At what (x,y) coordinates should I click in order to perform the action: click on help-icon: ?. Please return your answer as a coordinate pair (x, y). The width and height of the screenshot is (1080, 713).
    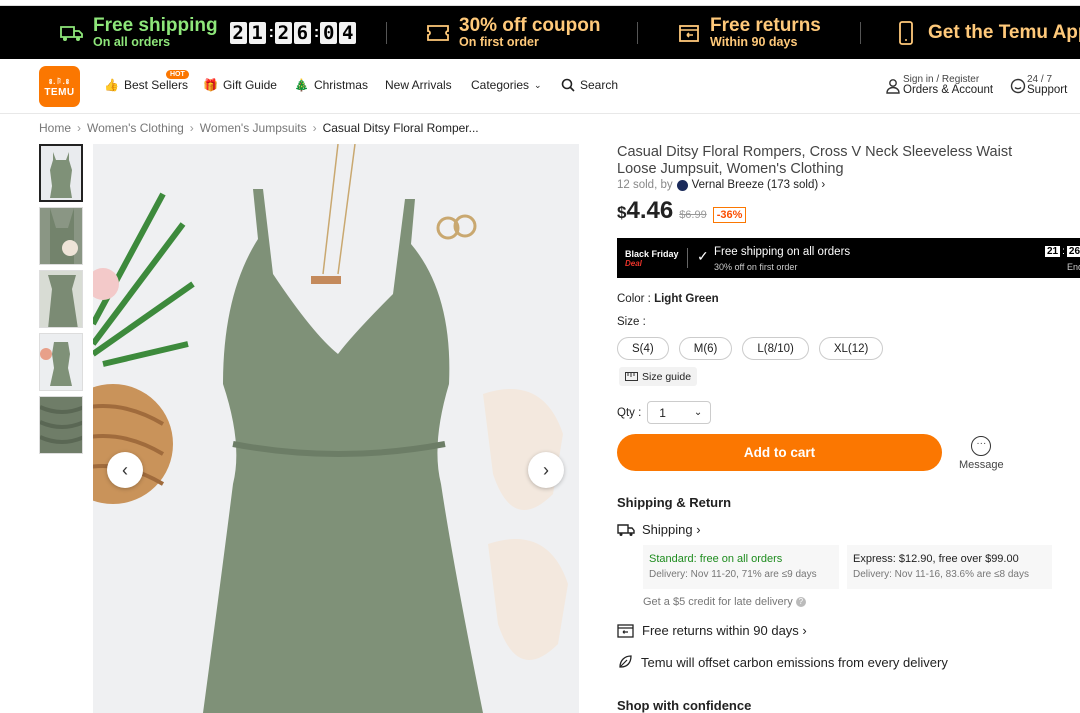
    Looking at the image, I should click on (800, 602).